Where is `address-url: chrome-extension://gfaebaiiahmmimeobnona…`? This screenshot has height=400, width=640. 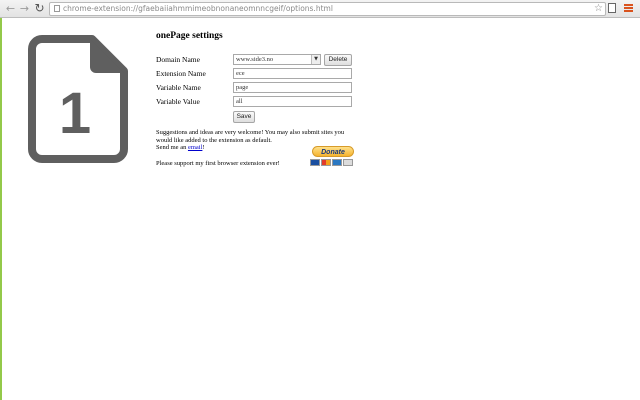
address-url: chrome-extension://gfaebaiiahmmimeobnona… is located at coordinates (198, 8).